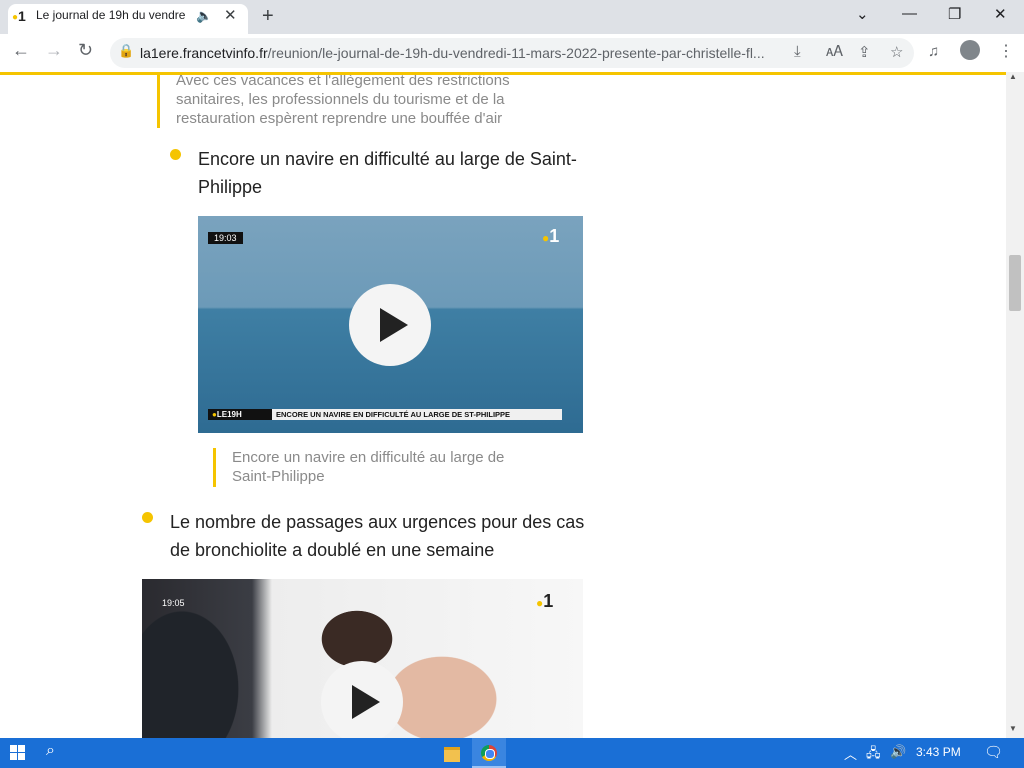 The image size is (1024, 768). I want to click on share-icon: ⇪, so click(864, 52).